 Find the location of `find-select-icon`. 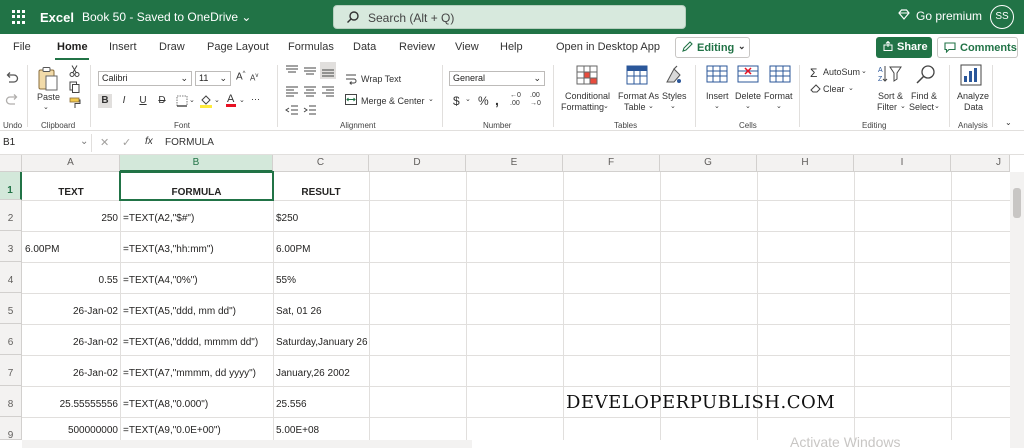

find-select-icon is located at coordinates (926, 76).